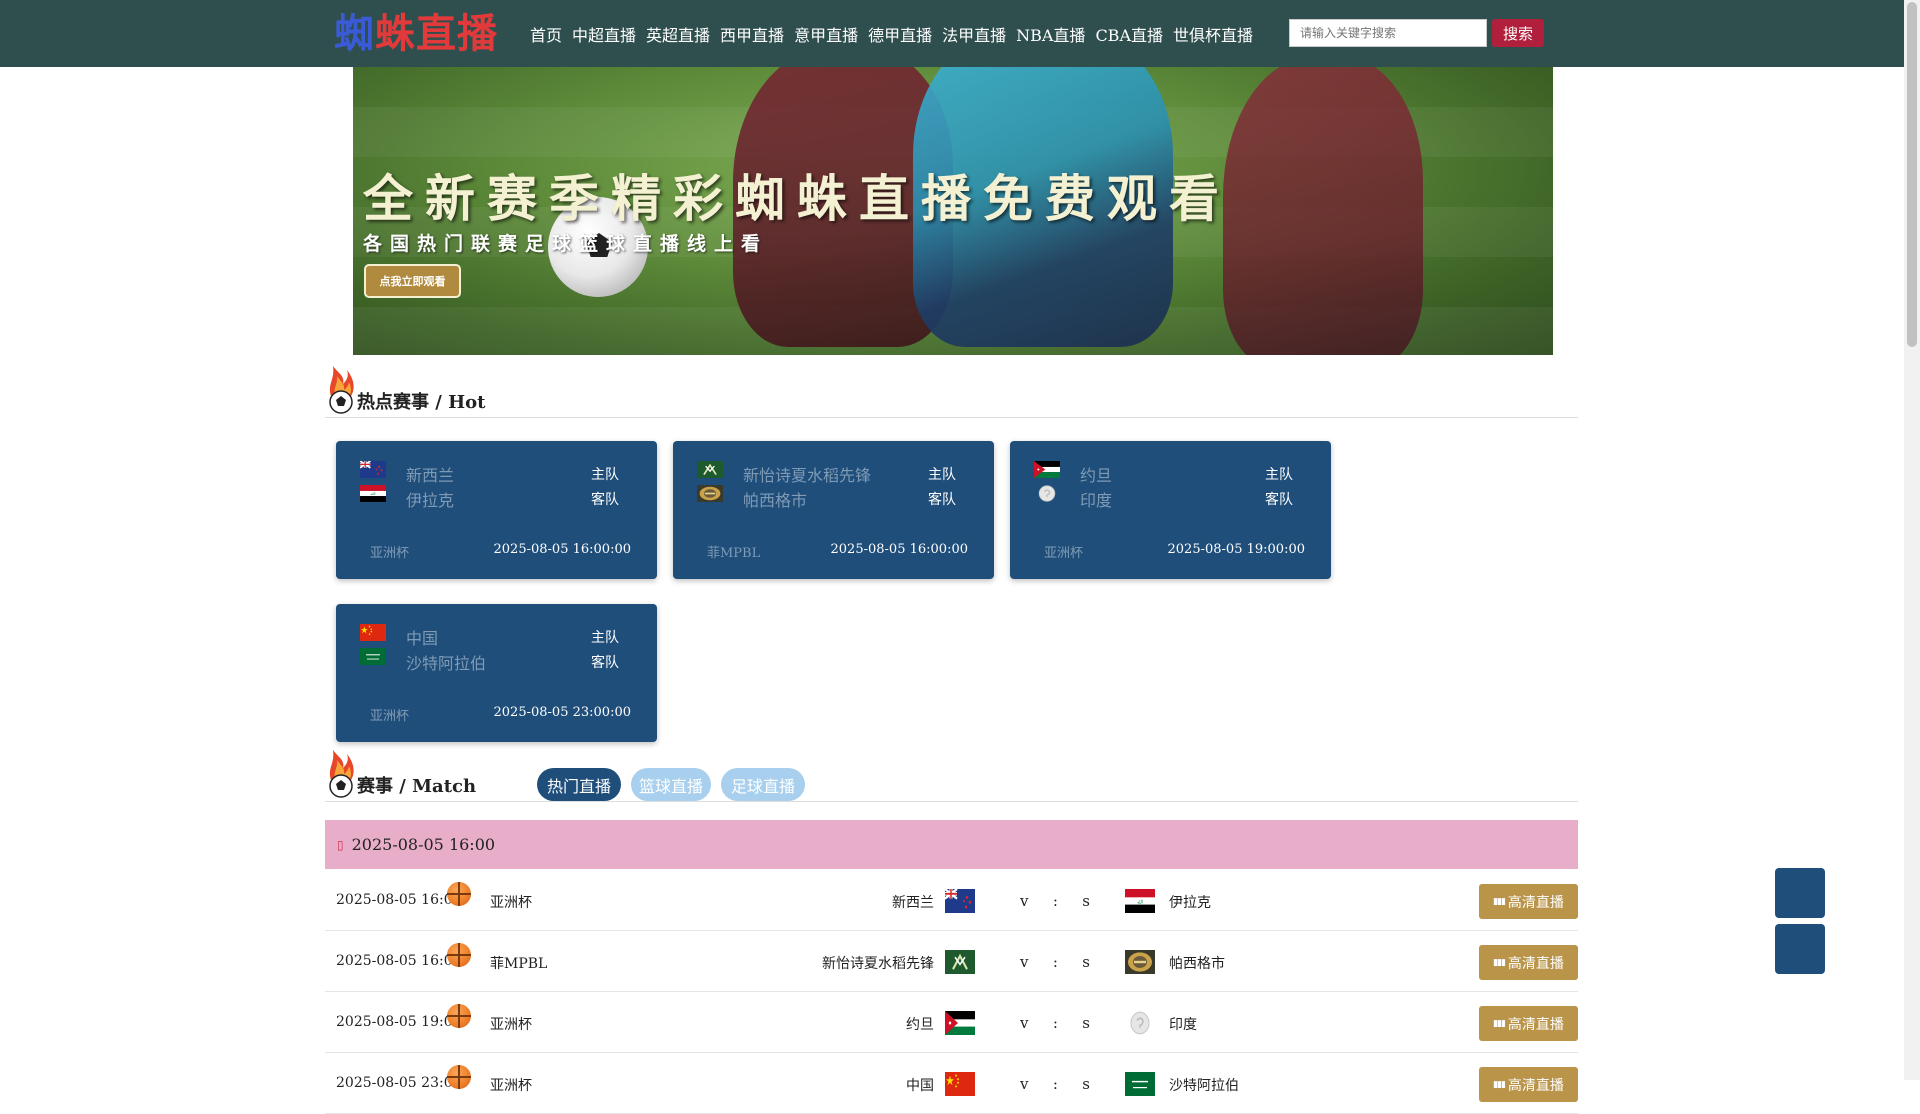 The height and width of the screenshot is (1114, 1920). Describe the element at coordinates (1183, 1024) in the screenshot. I see `away-team-name: 印度` at that location.